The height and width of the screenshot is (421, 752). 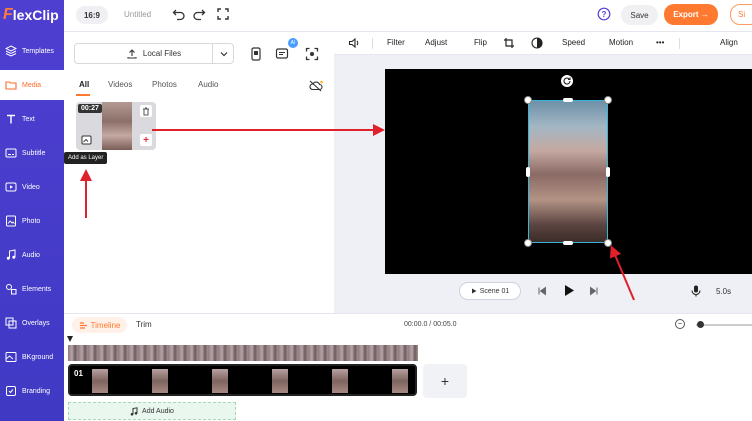 What do you see at coordinates (660, 42) in the screenshot?
I see `more-options-button: •••` at bounding box center [660, 42].